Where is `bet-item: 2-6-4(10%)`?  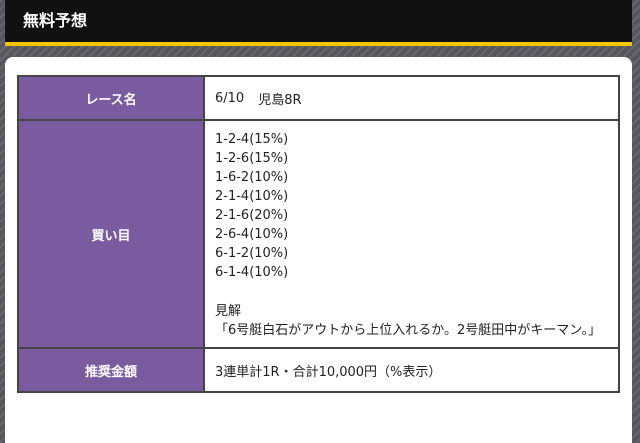
bet-item: 2-6-4(10%) is located at coordinates (252, 234).